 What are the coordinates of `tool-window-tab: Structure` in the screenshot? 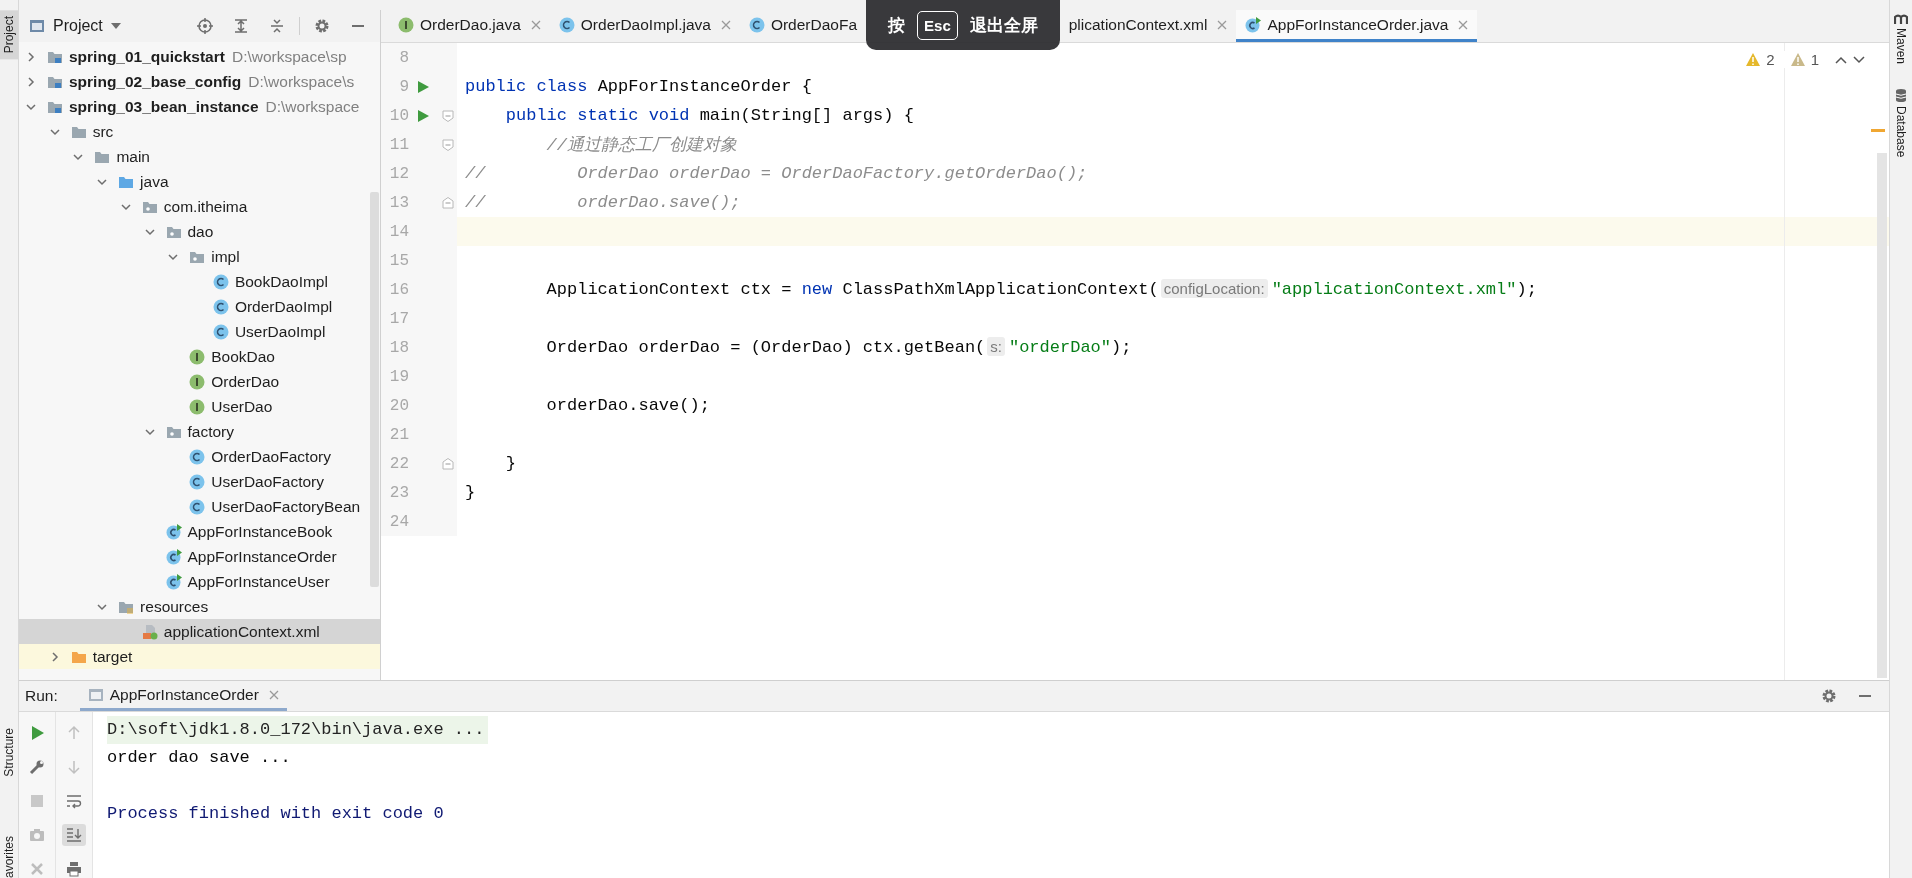 It's located at (9, 752).